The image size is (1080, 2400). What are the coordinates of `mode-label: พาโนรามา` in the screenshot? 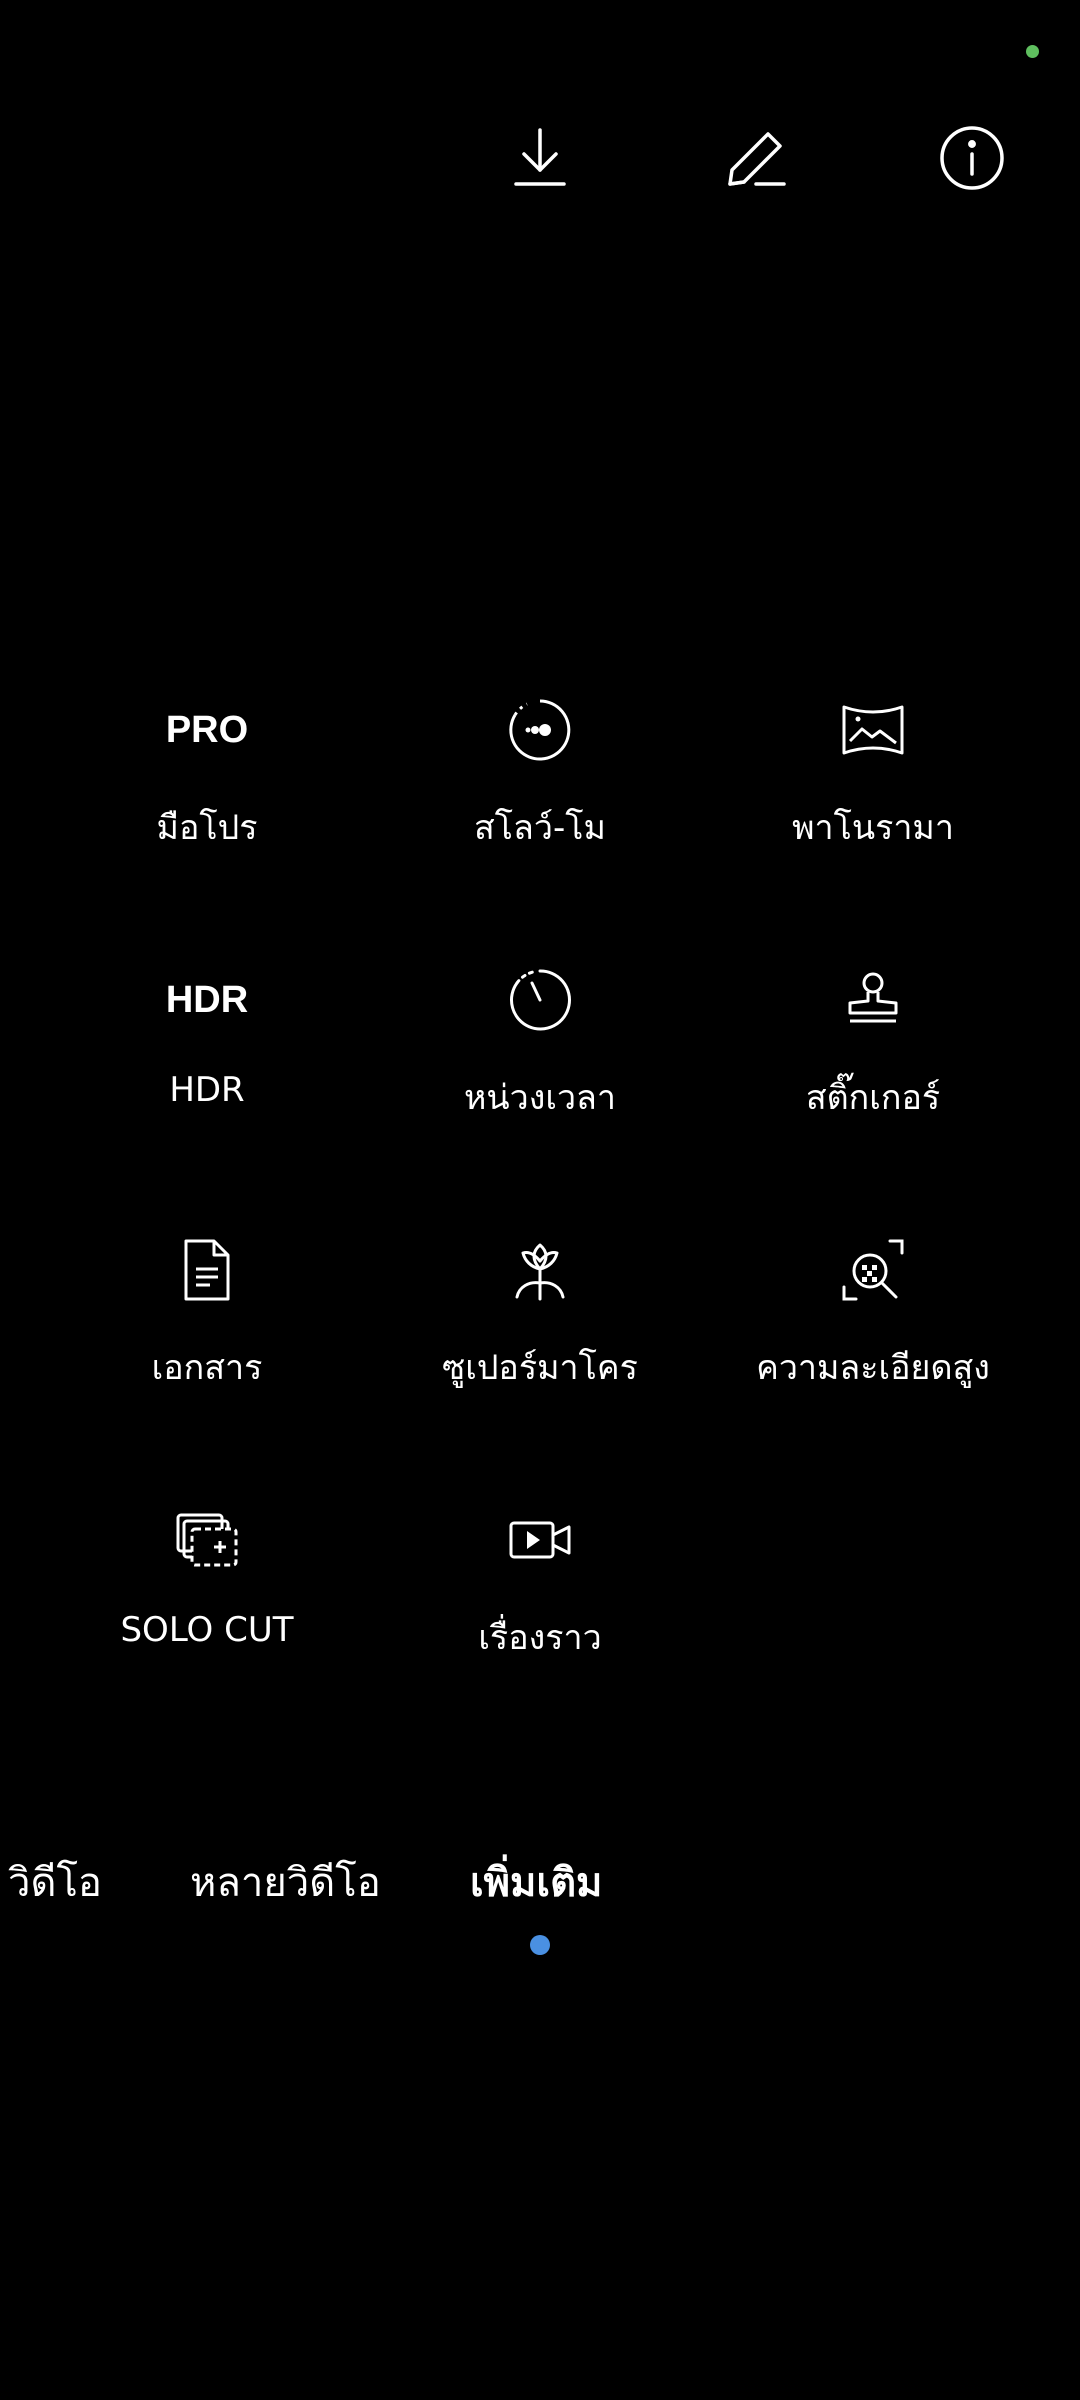 It's located at (873, 828).